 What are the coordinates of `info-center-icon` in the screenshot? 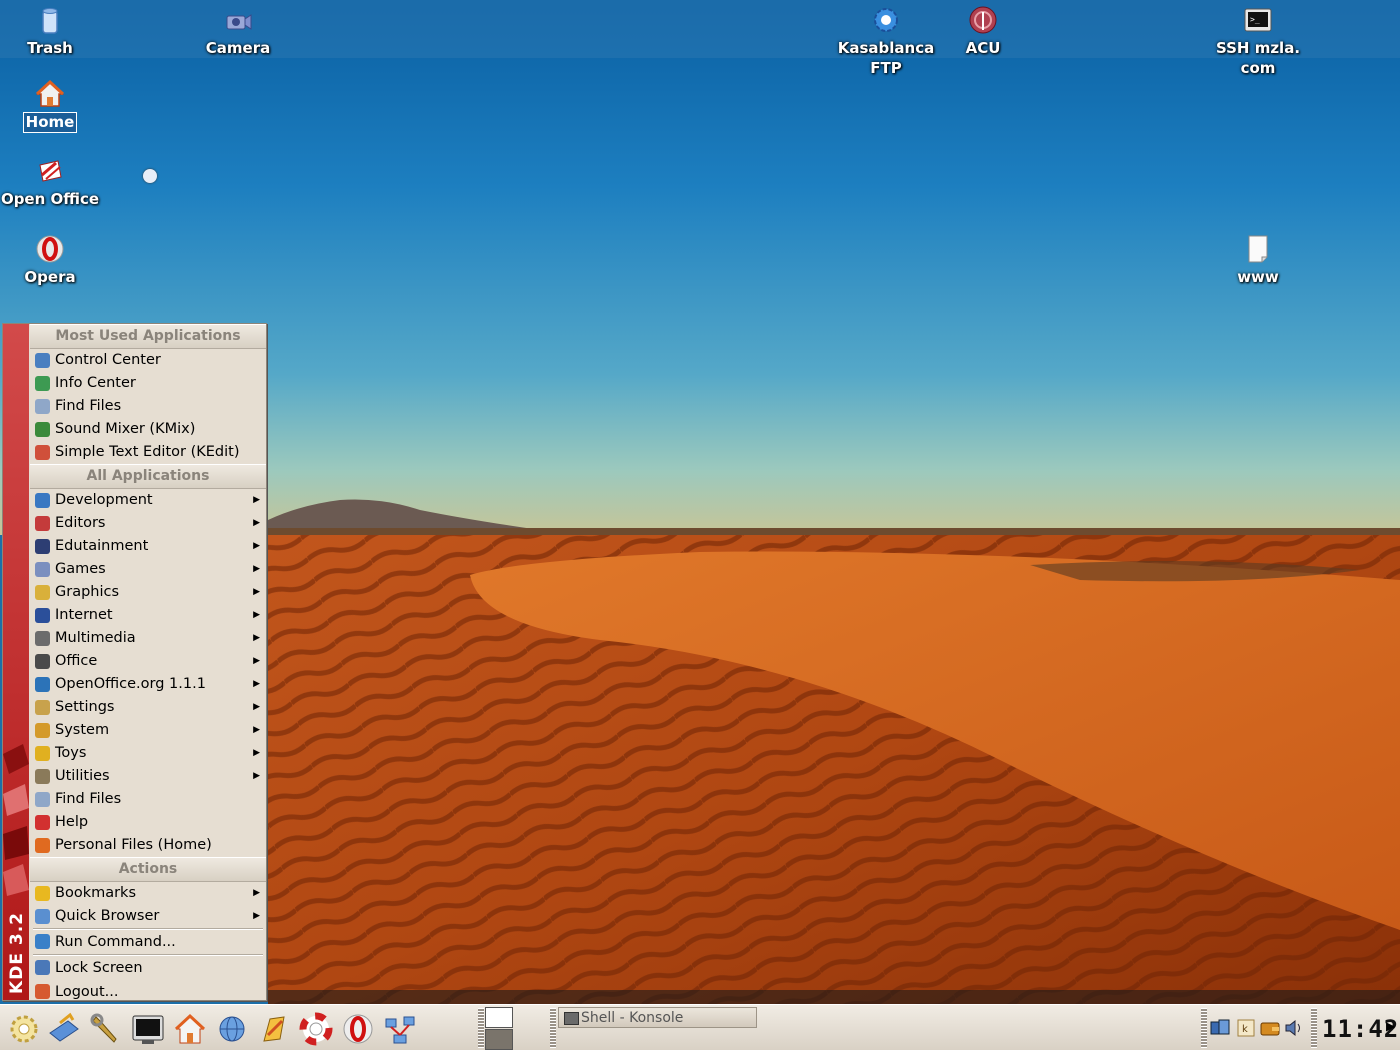 It's located at (42, 383).